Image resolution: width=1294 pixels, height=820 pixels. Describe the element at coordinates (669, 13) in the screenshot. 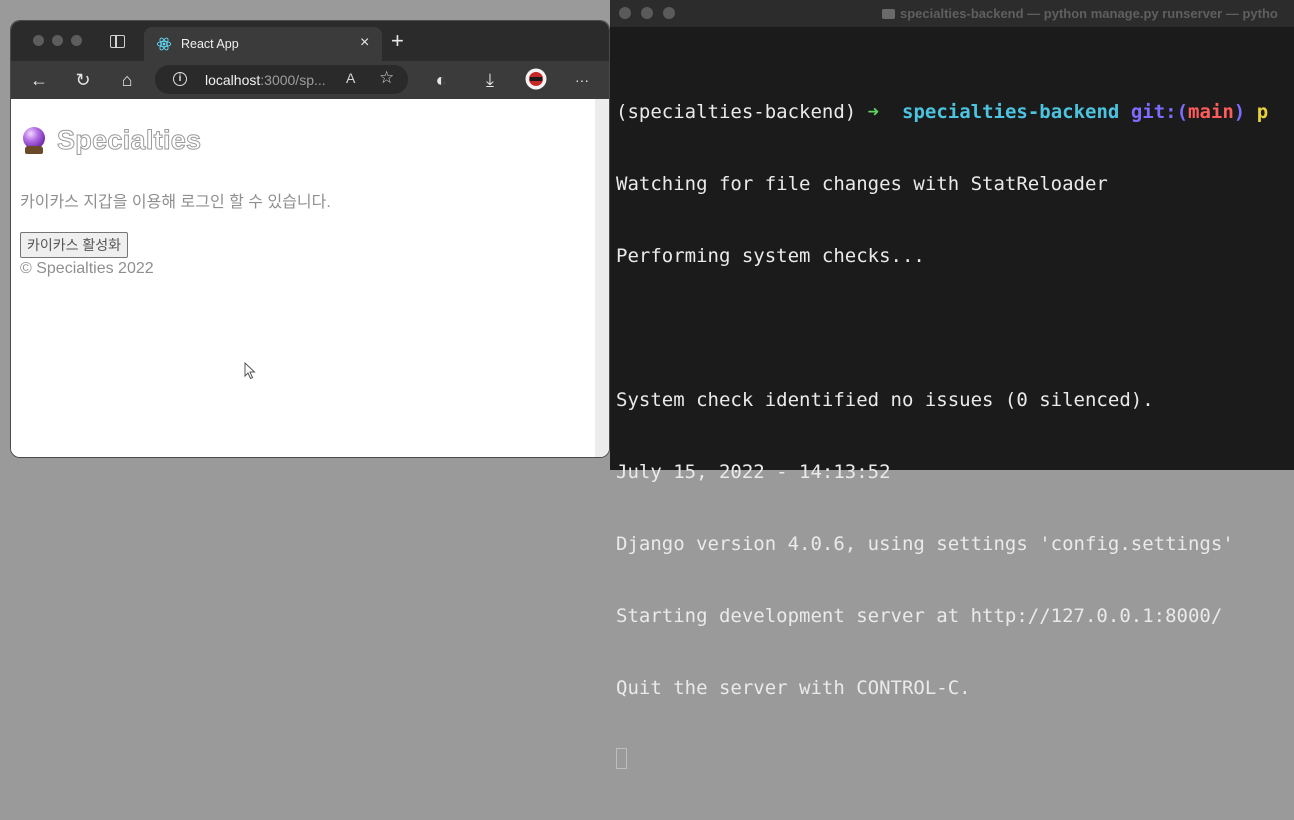

I see `terminal-zoom-button` at that location.